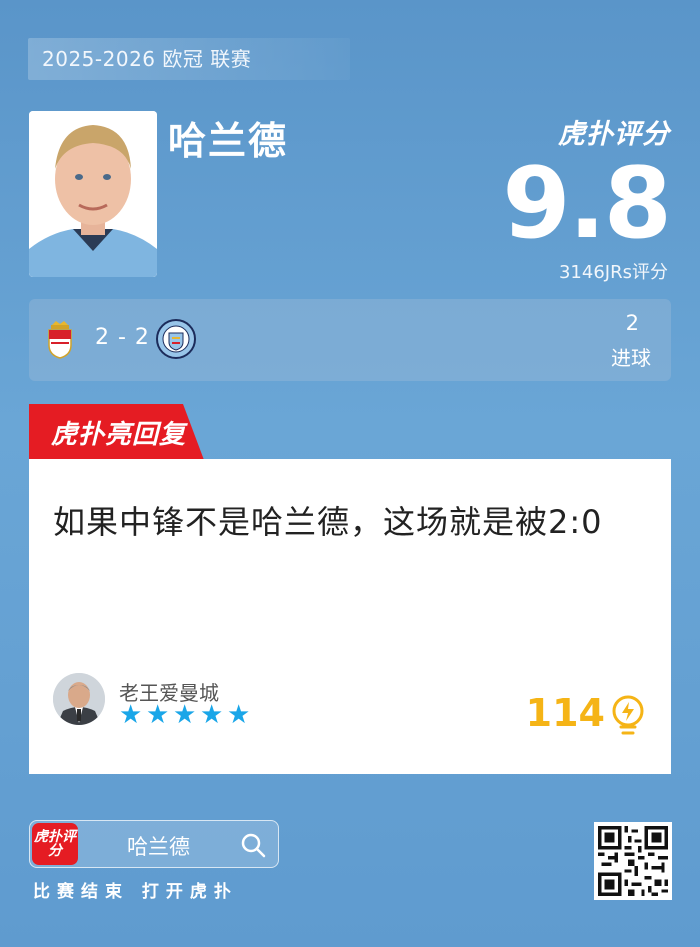  Describe the element at coordinates (613, 272) in the screenshot. I see `raters-count: 3146JRs评分` at that location.